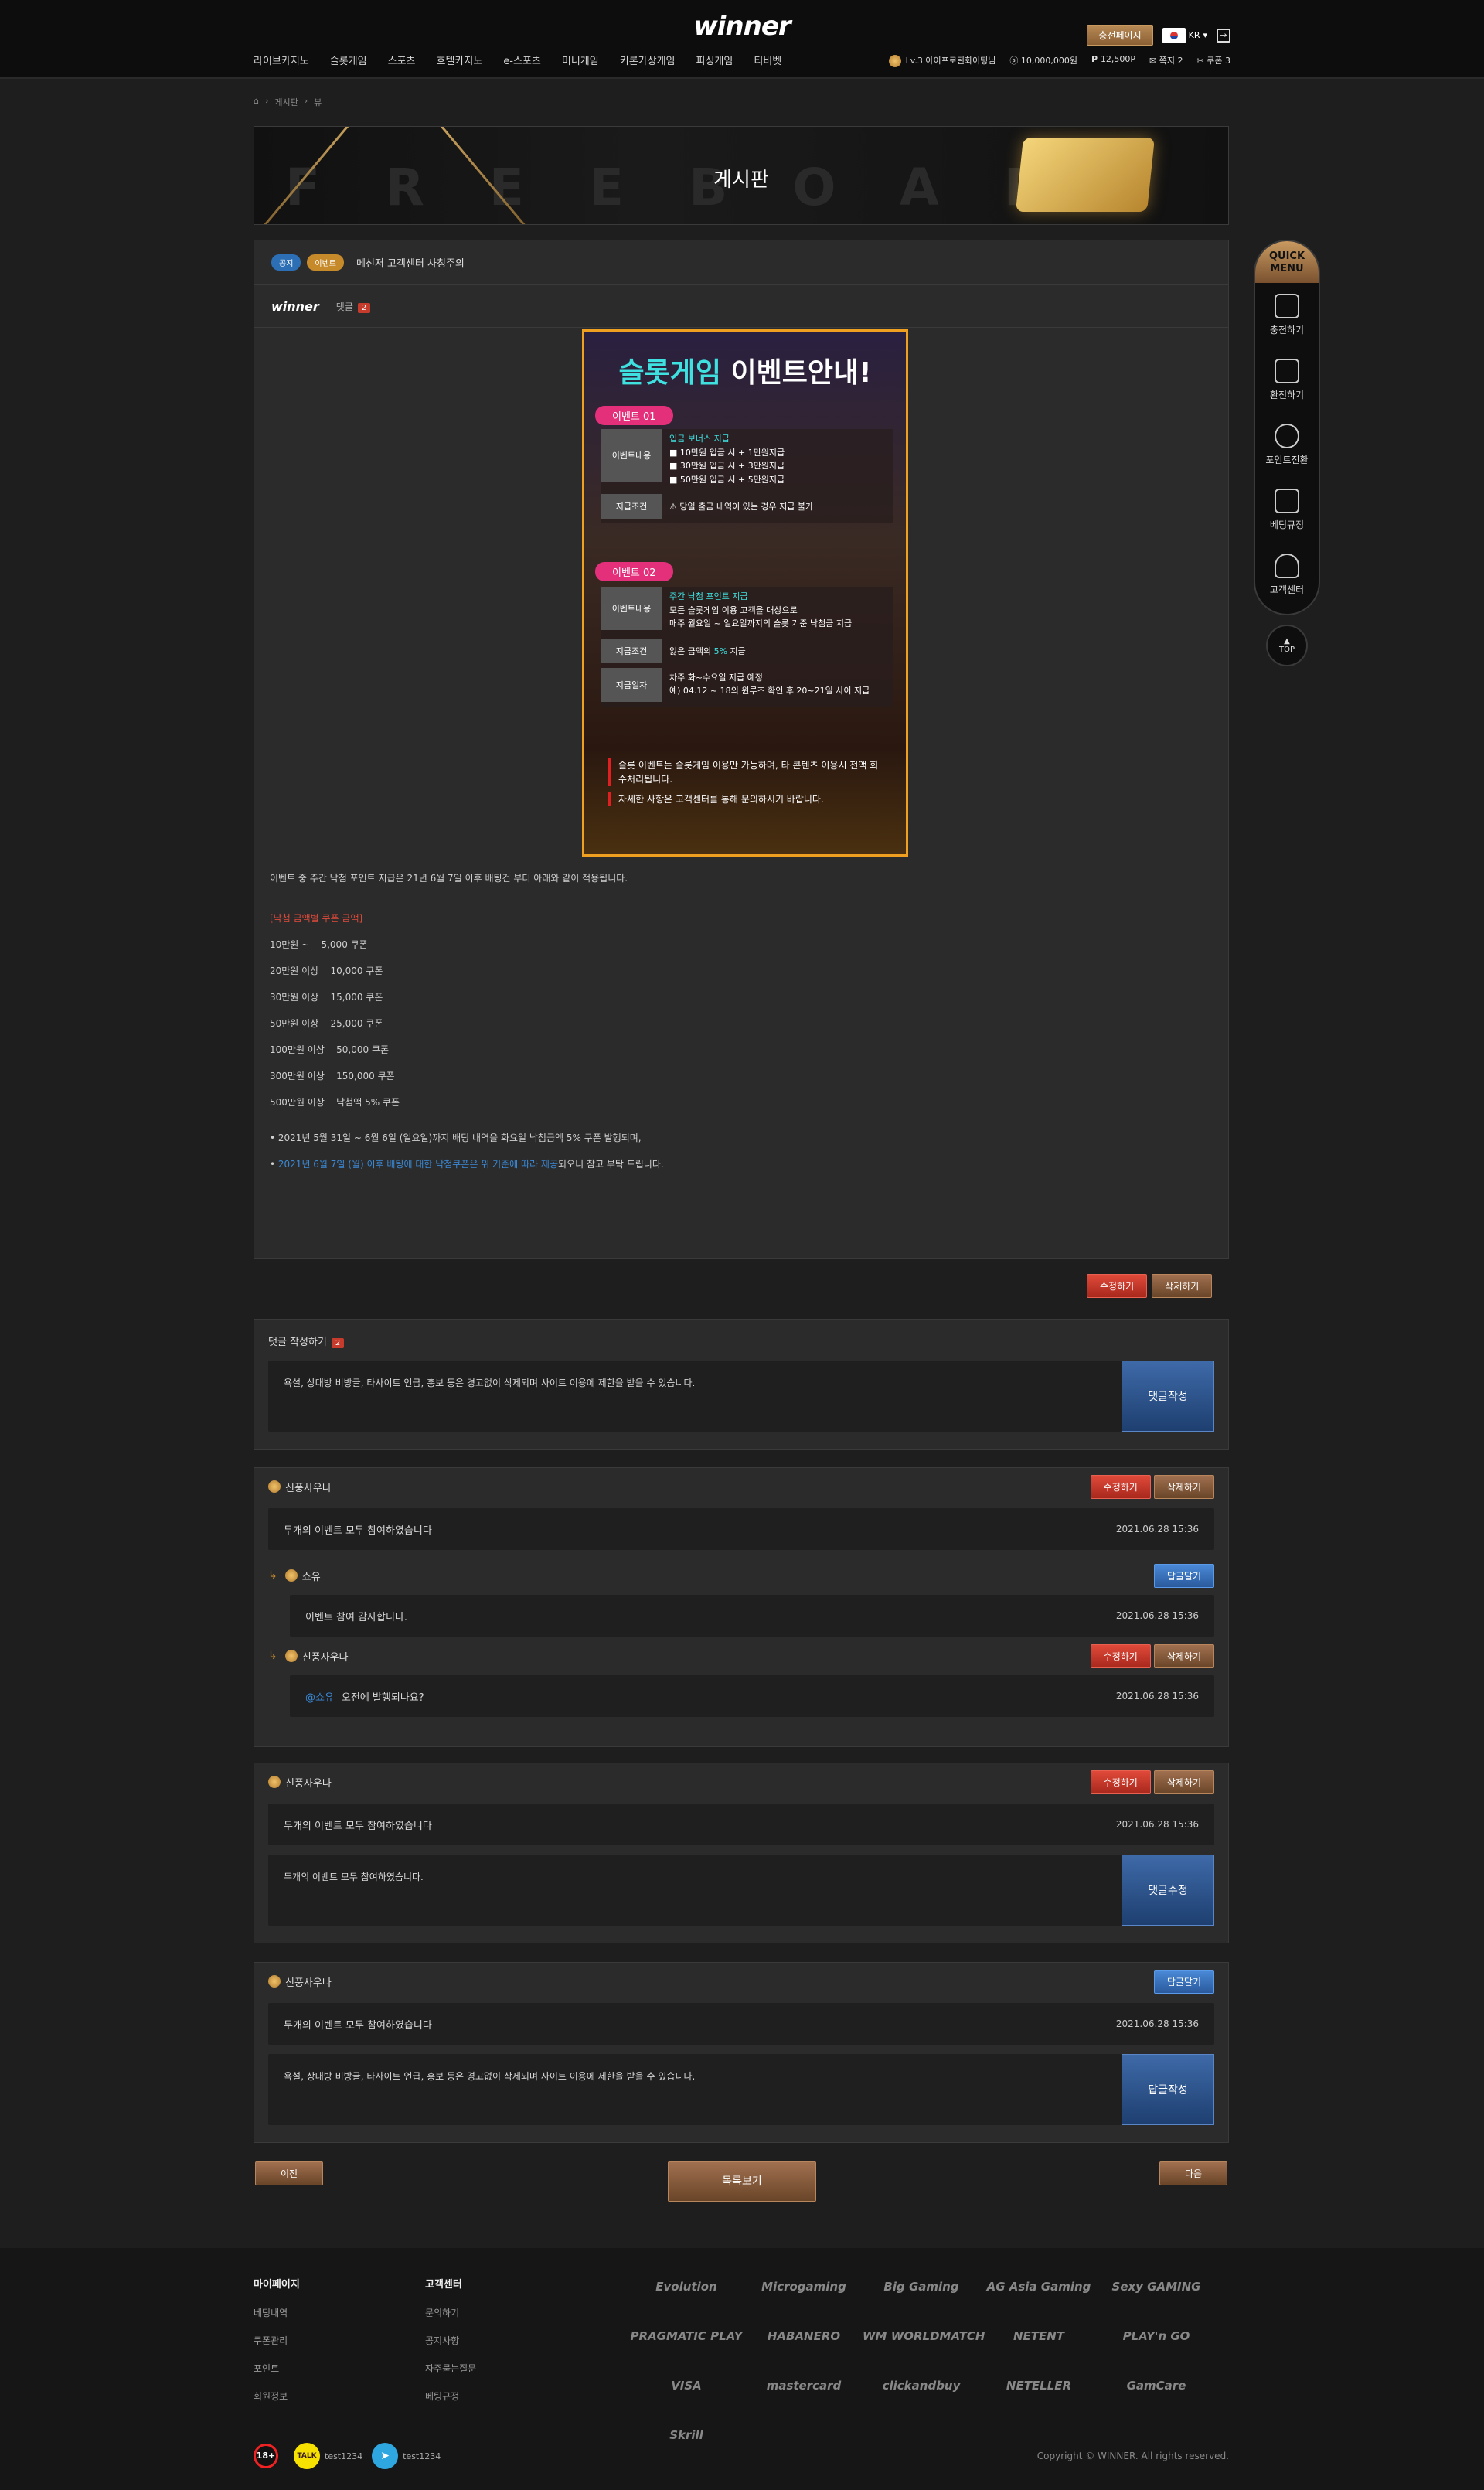 This screenshot has height=2490, width=1484. What do you see at coordinates (804, 2336) in the screenshot?
I see `provider-logo: HABANERO` at bounding box center [804, 2336].